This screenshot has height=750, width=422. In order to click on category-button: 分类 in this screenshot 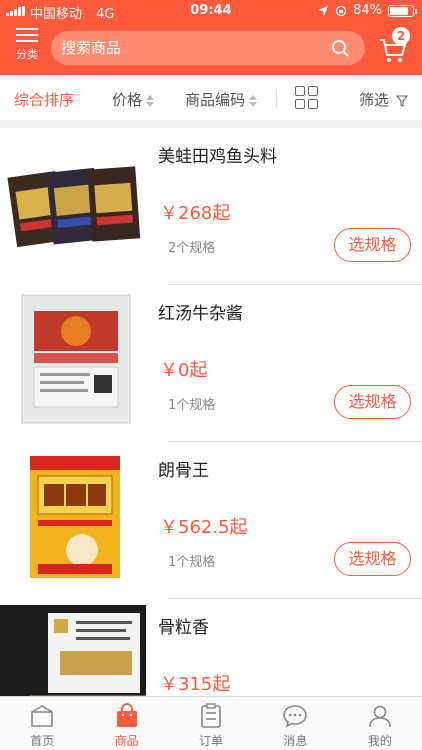, I will do `click(27, 46)`.